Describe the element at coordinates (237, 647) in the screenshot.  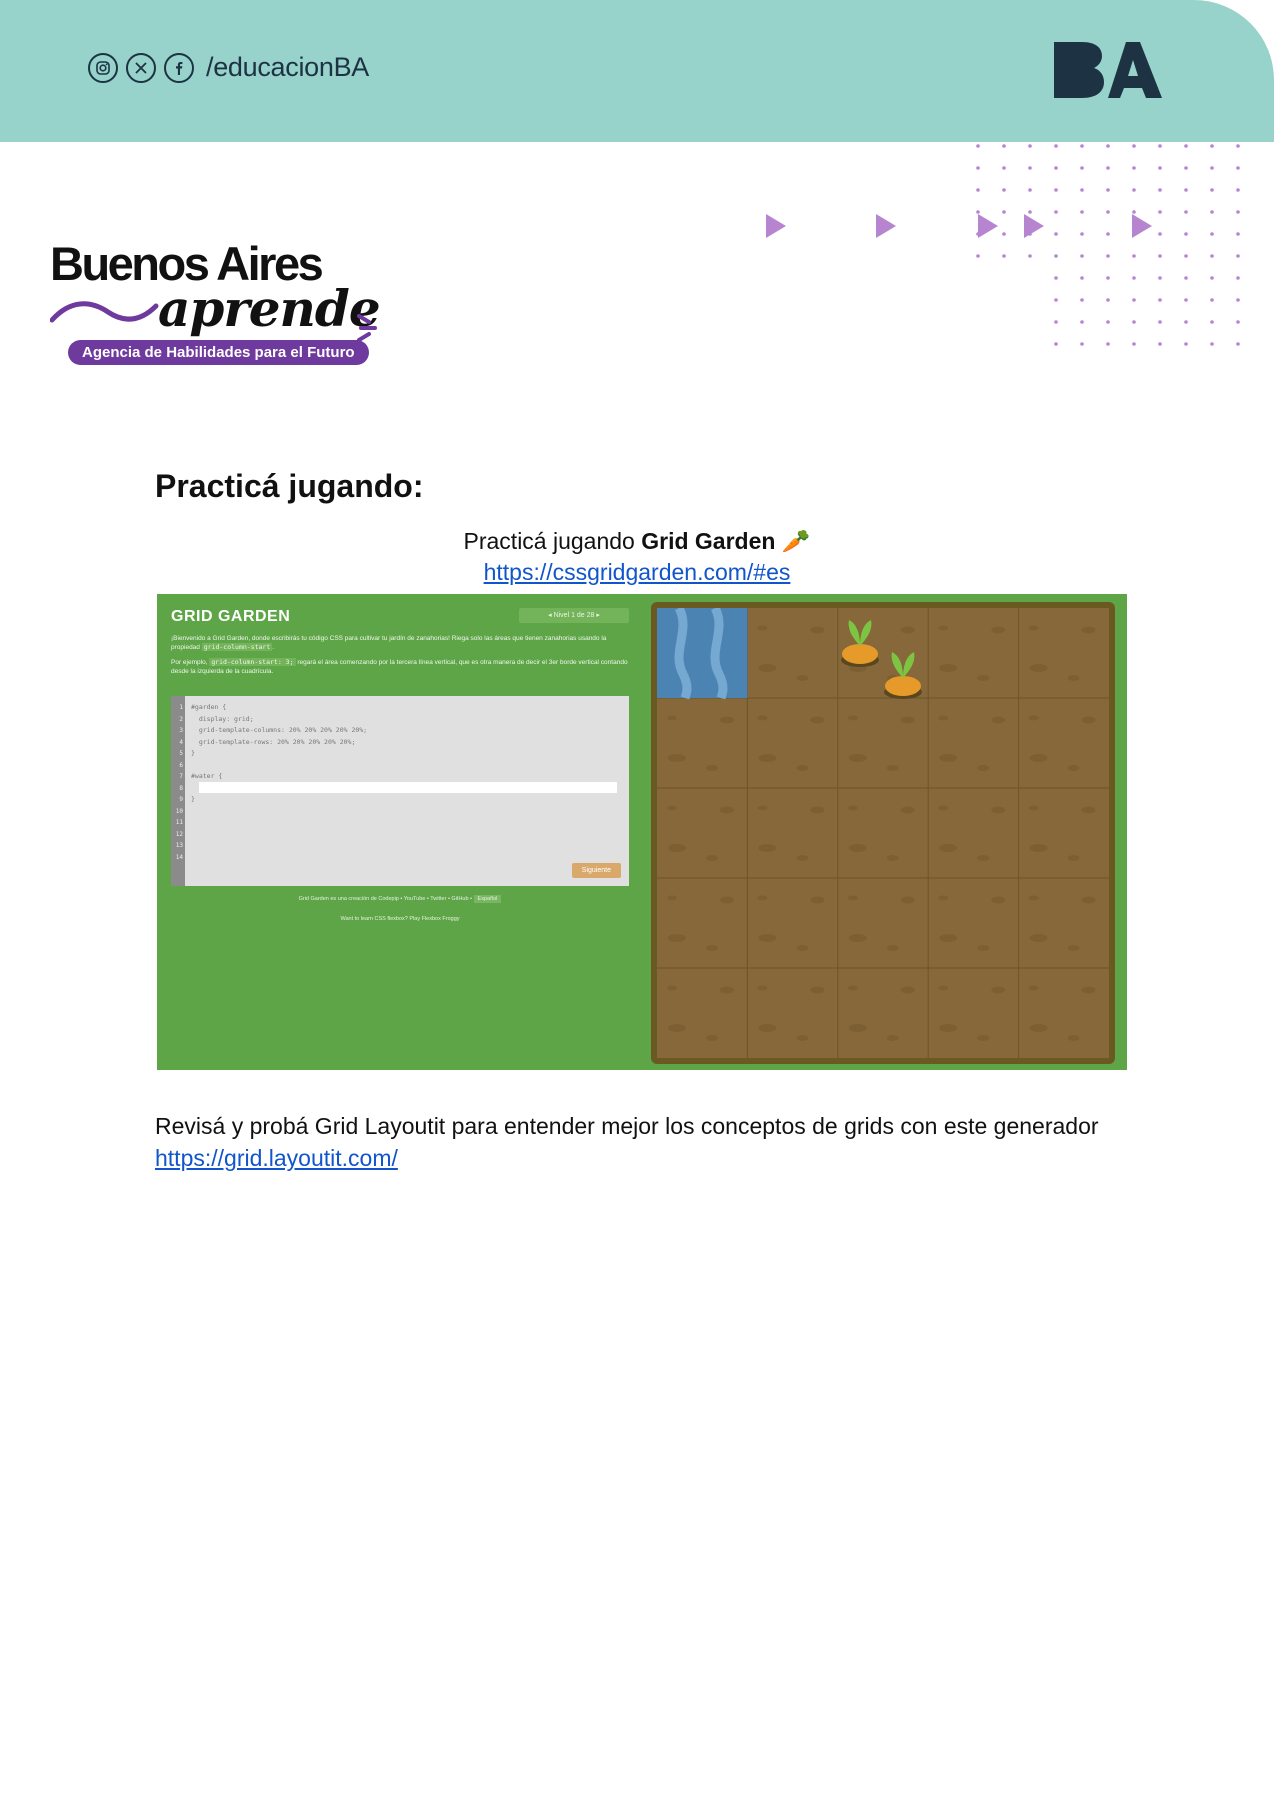
I see `instructions-code-1: grid-column-start` at that location.